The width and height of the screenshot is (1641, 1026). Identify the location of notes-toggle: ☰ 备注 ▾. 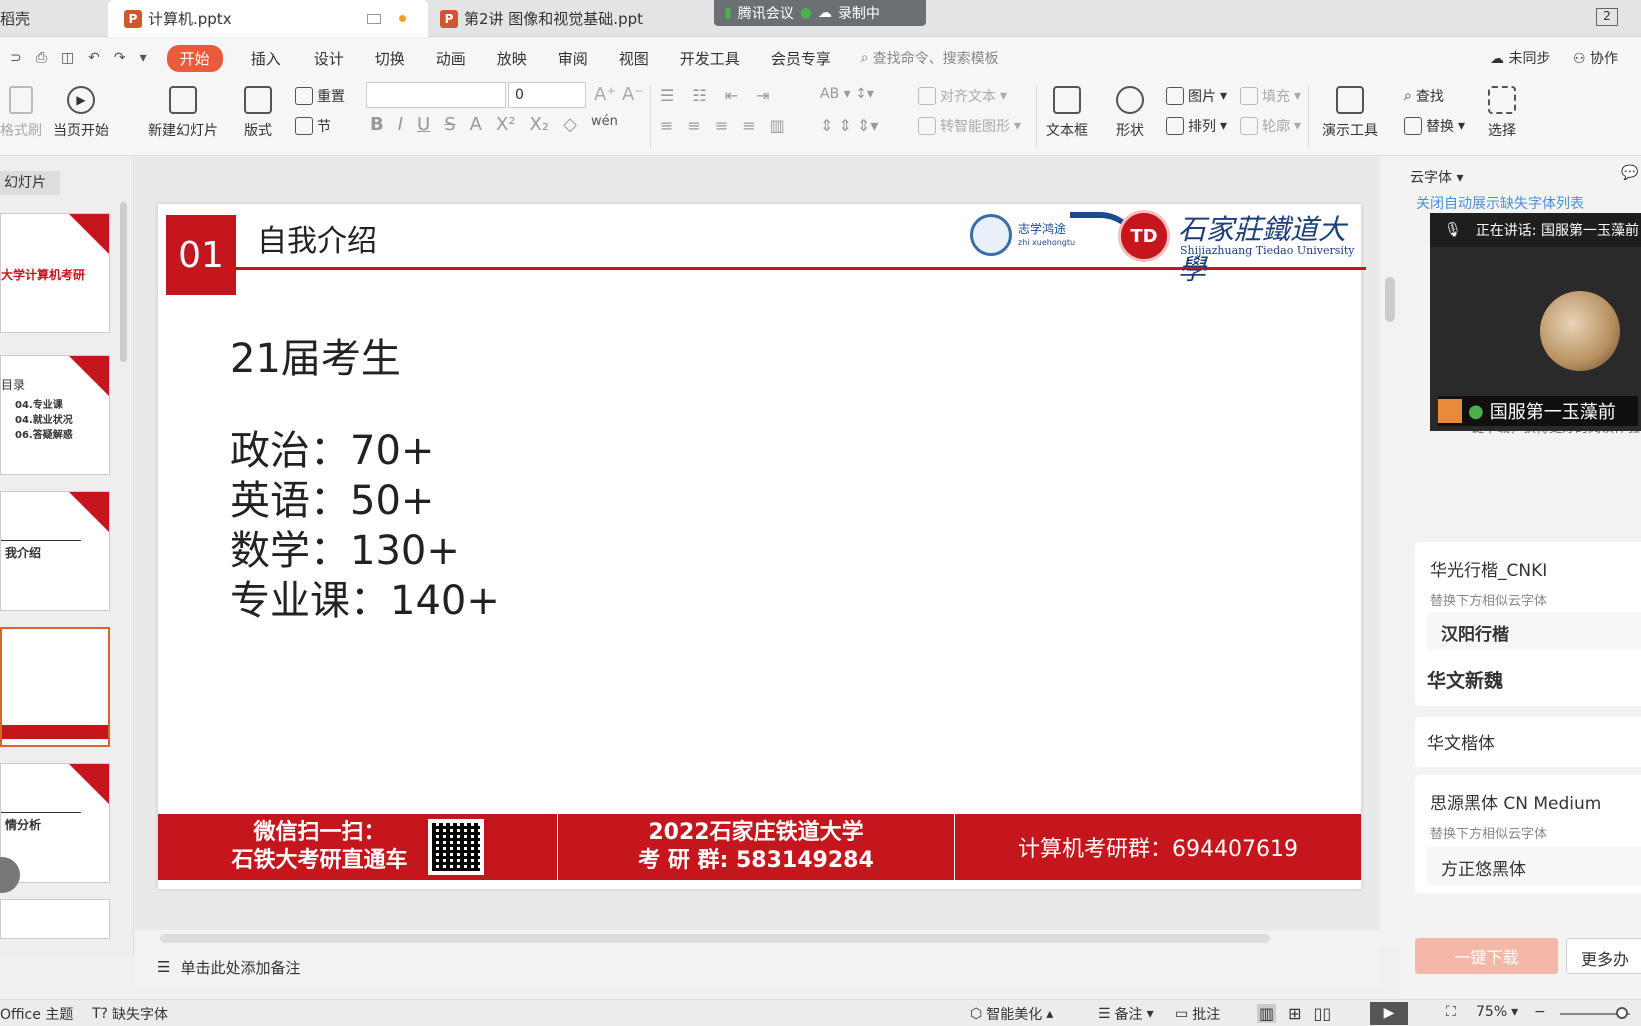
(1126, 1014).